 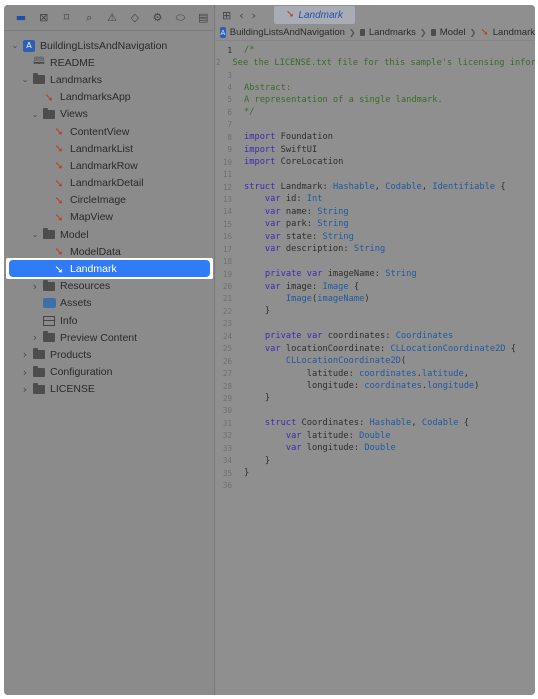 I want to click on code-line: 15 var park: String, so click(x=375, y=224).